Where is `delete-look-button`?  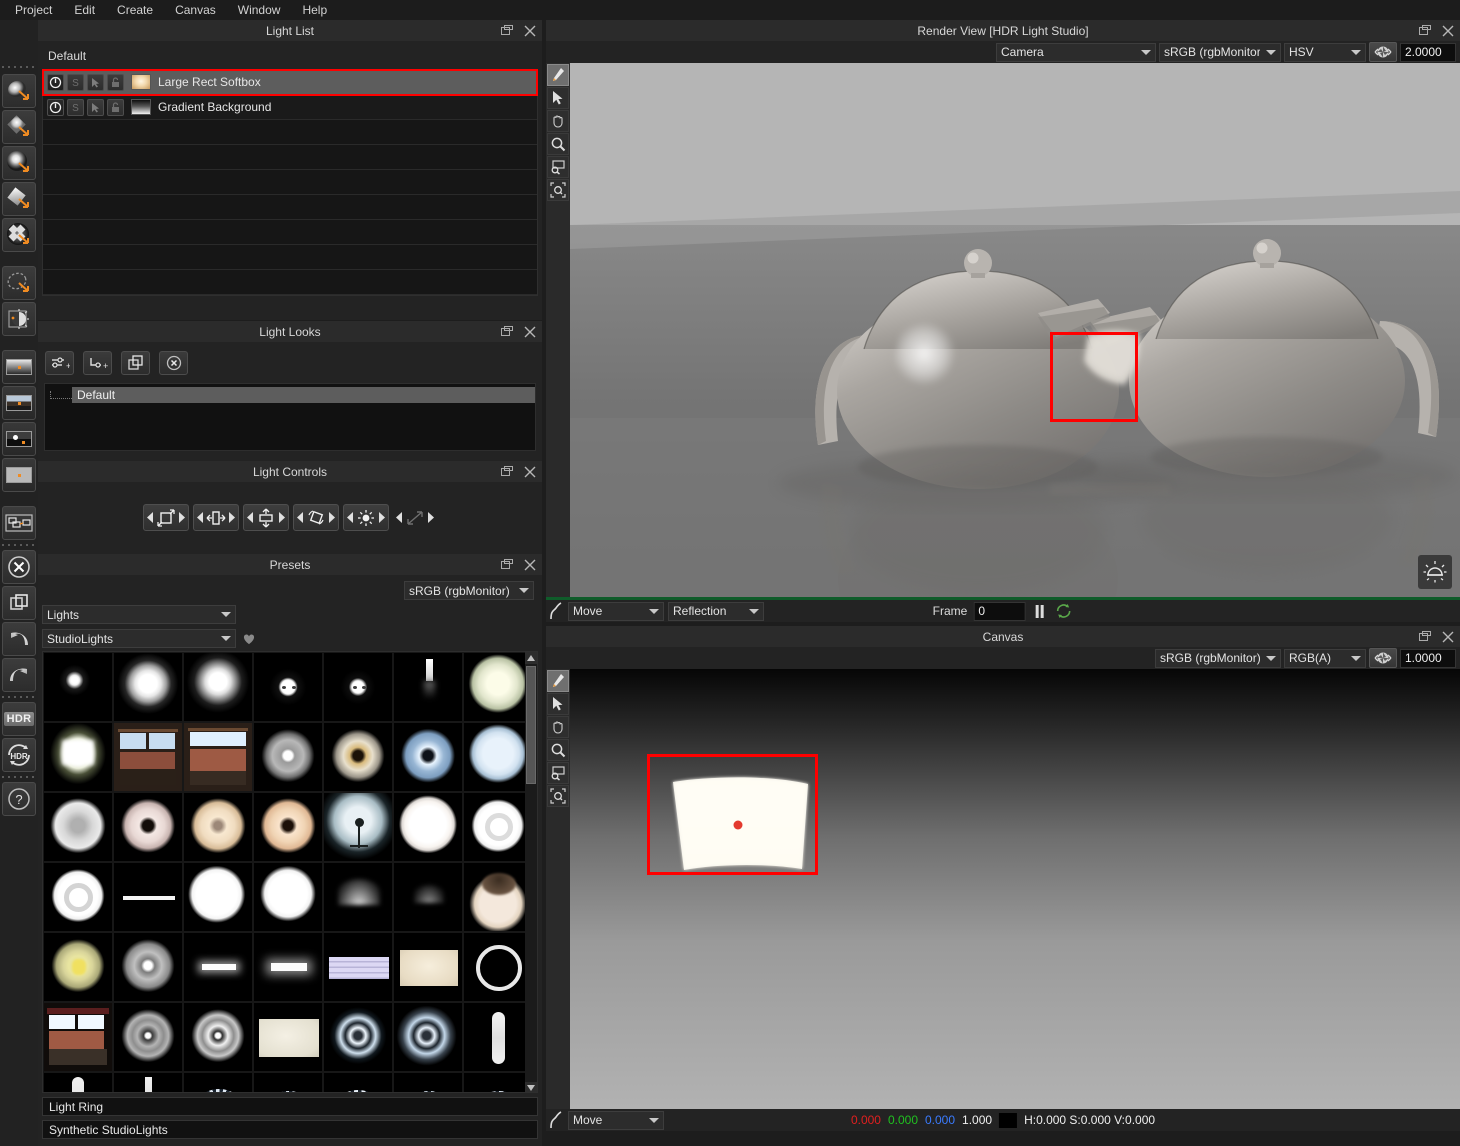
delete-look-button is located at coordinates (173, 363).